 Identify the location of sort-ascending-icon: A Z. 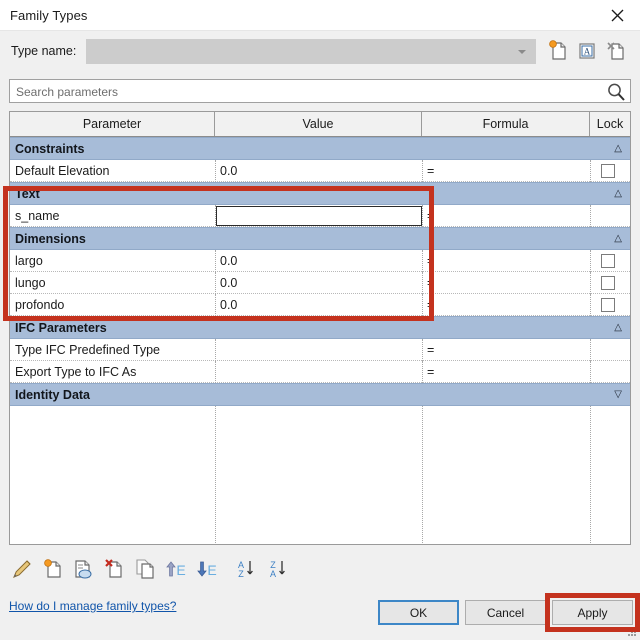
(246, 569).